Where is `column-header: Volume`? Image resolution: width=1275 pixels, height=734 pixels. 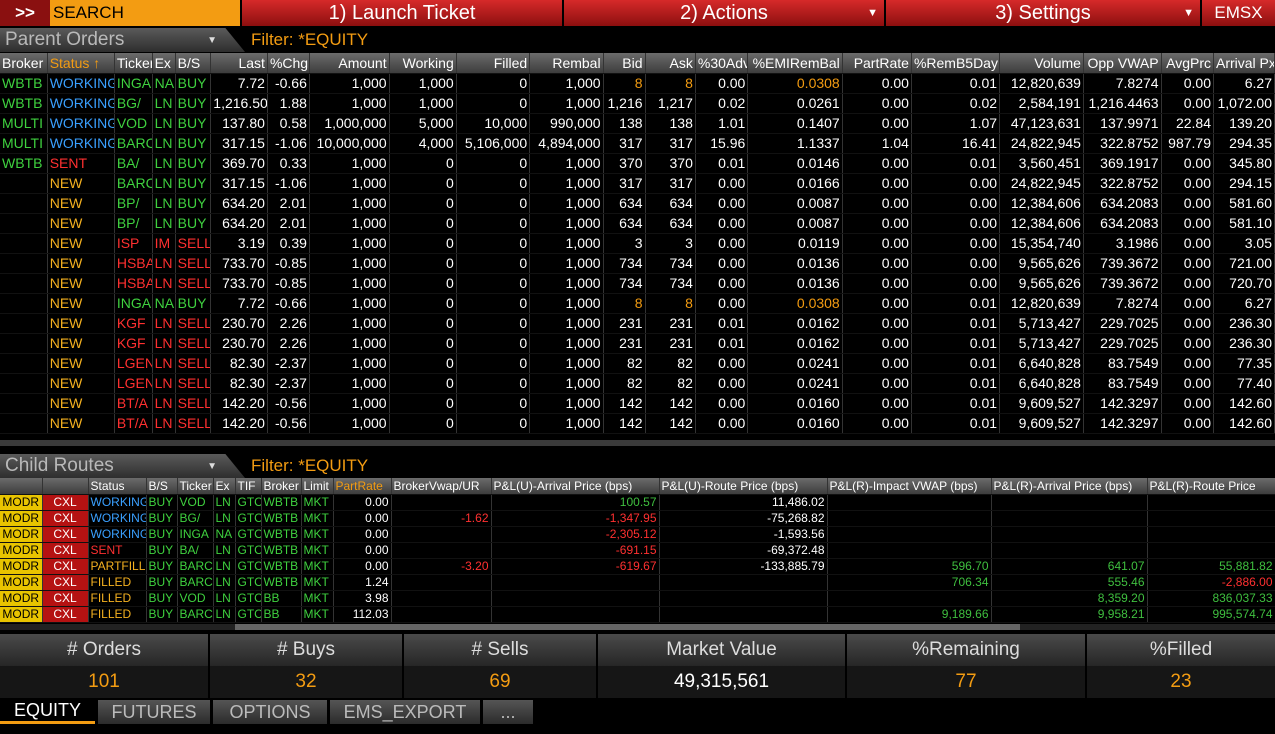 column-header: Volume is located at coordinates (1041, 63).